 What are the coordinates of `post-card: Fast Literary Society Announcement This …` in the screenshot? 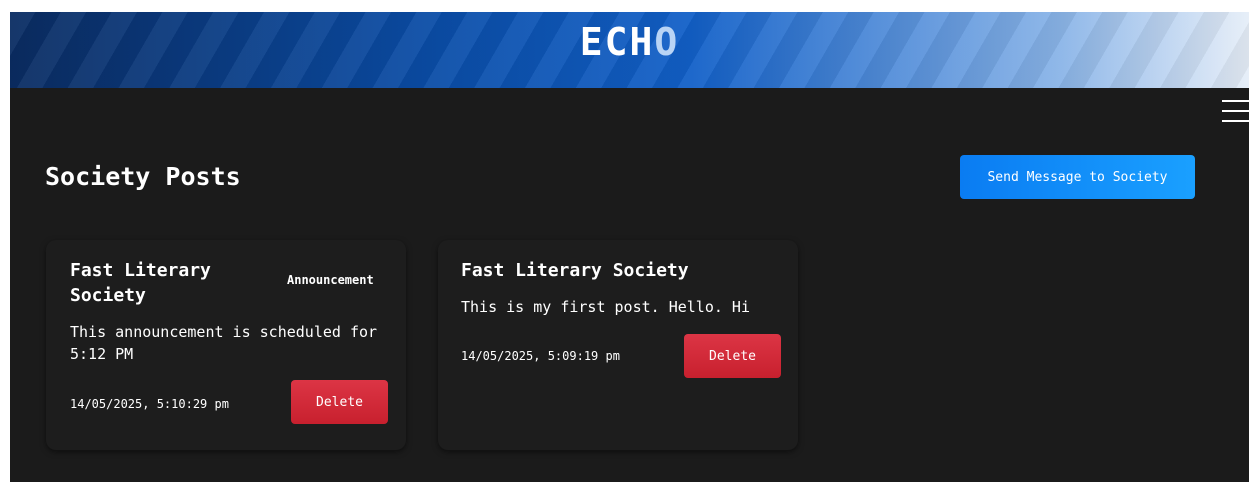 It's located at (226, 345).